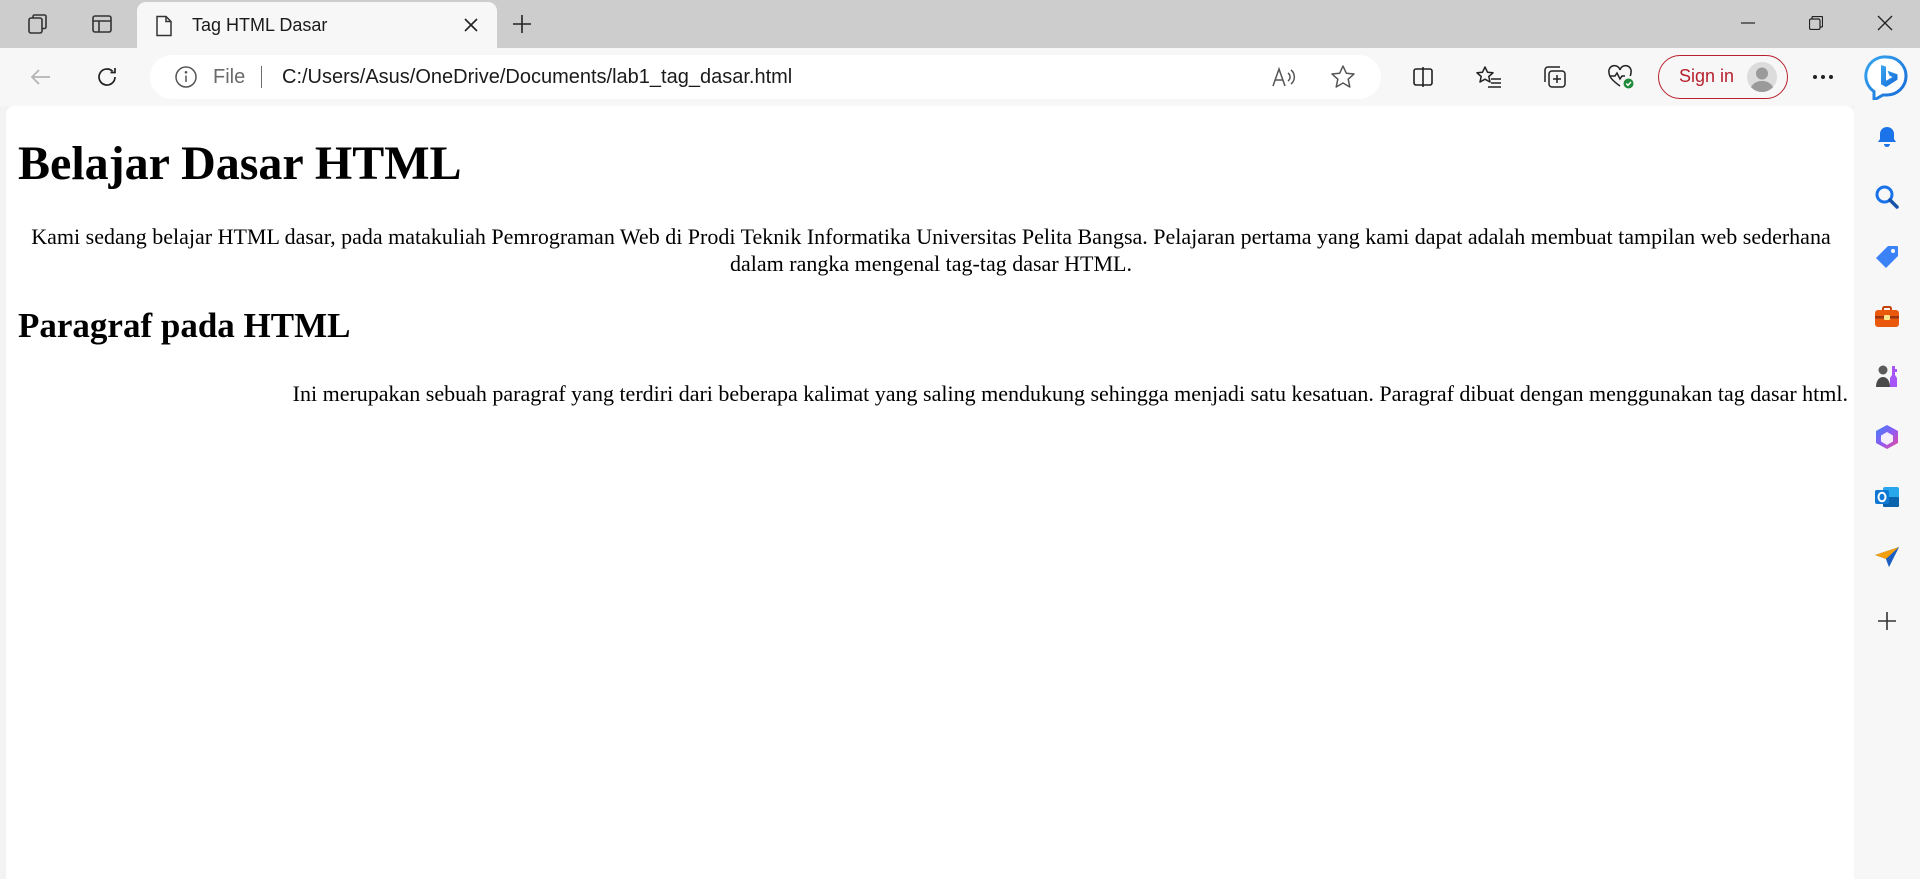  I want to click on minimize-icon, so click(1748, 23).